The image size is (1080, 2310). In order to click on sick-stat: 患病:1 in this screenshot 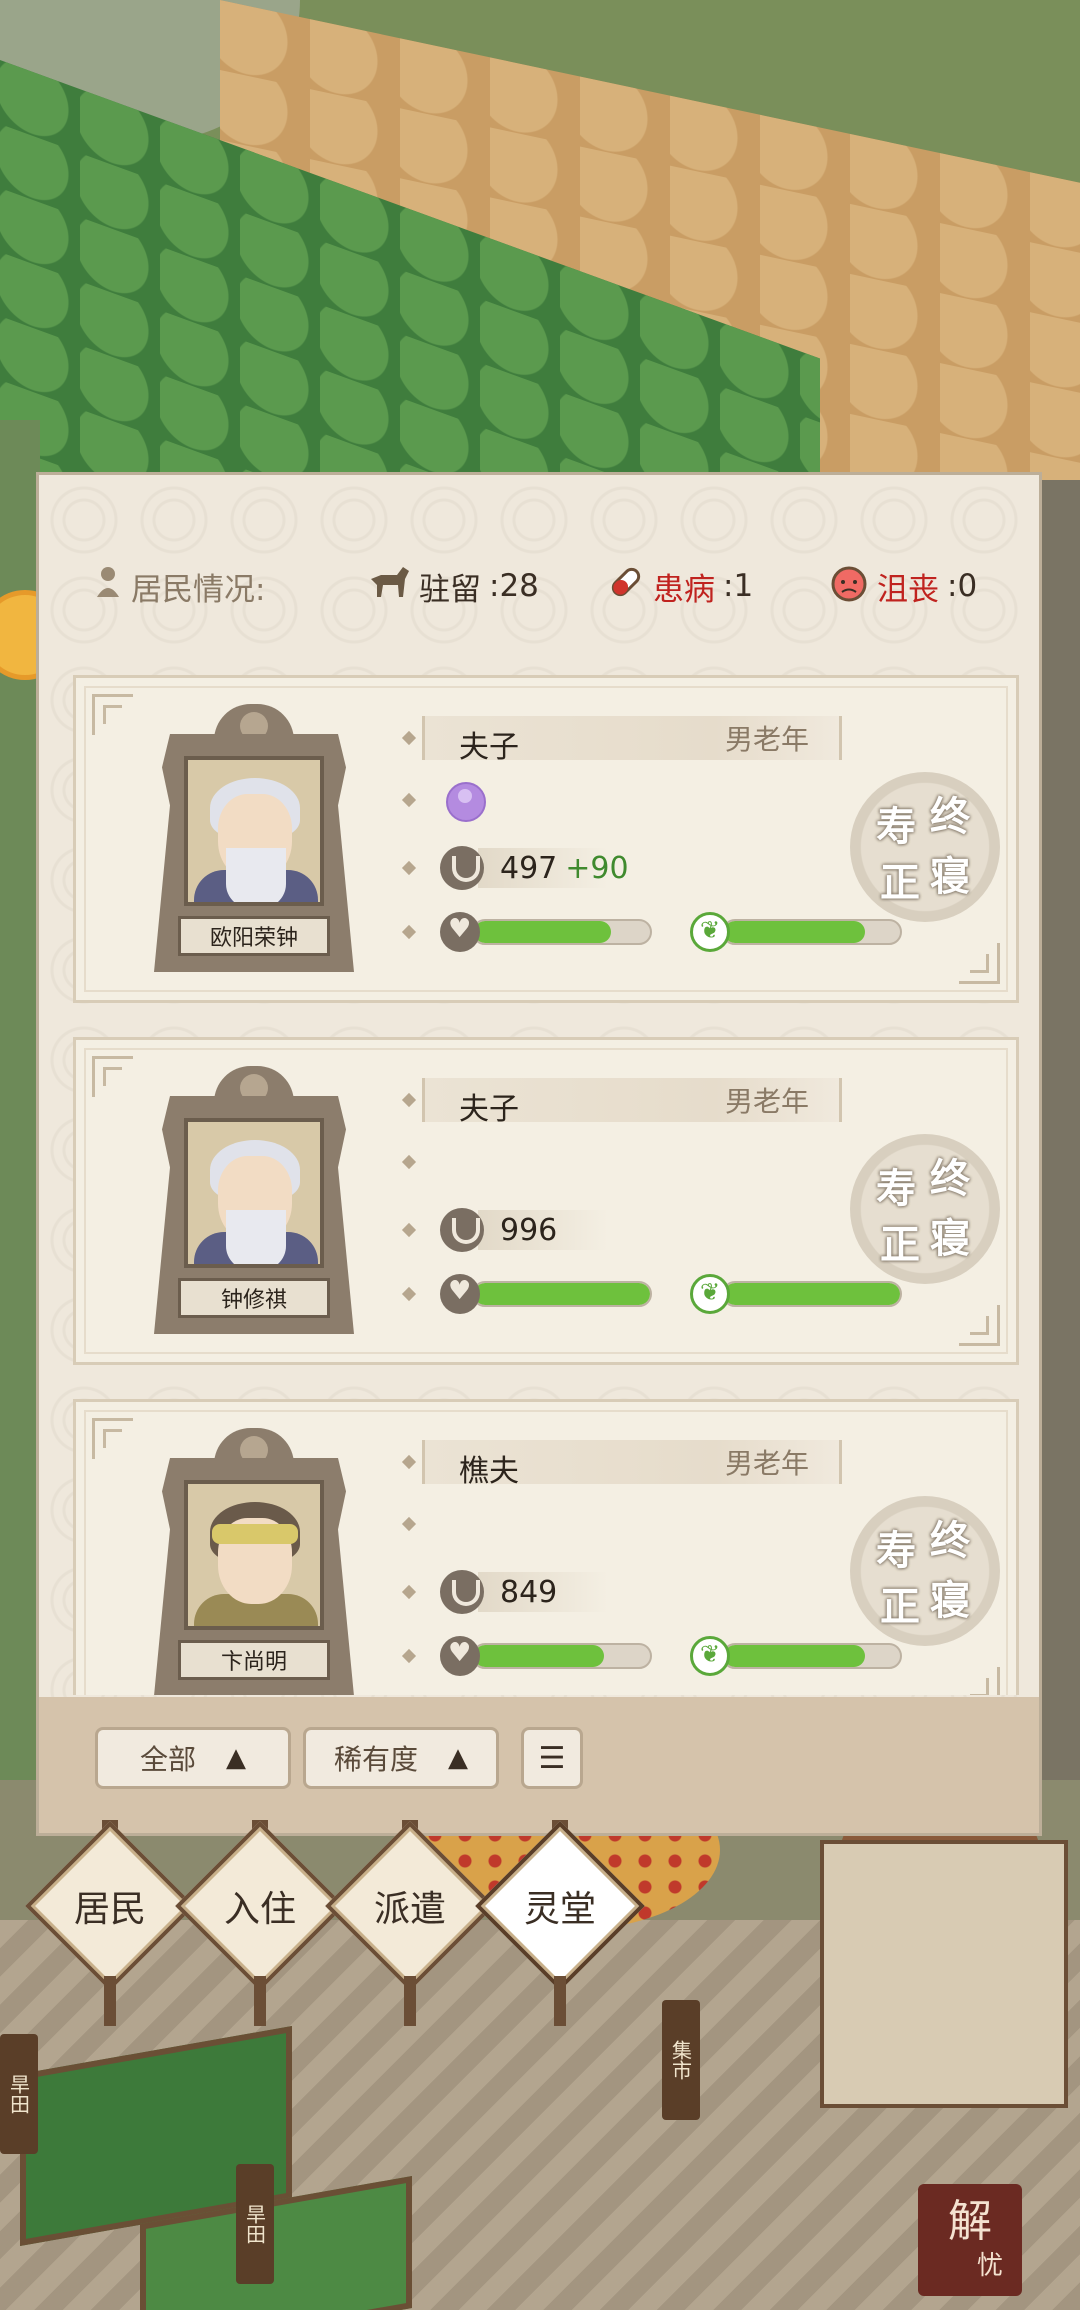, I will do `click(680, 586)`.